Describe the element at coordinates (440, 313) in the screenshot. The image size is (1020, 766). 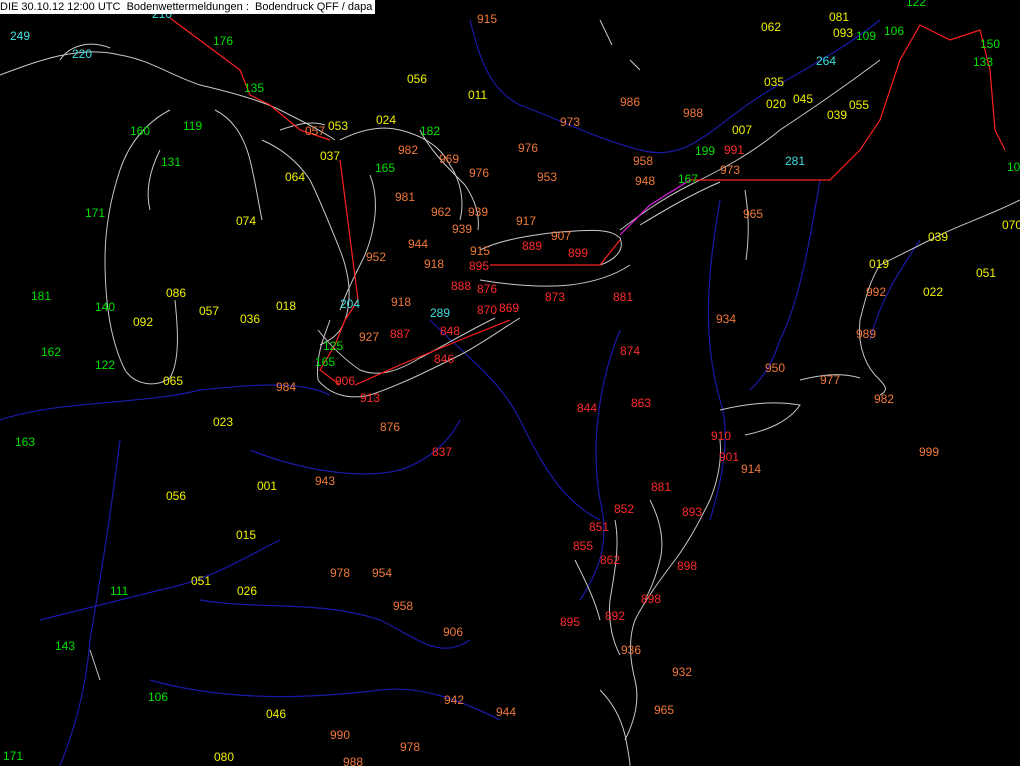
I see `station-value: 289` at that location.